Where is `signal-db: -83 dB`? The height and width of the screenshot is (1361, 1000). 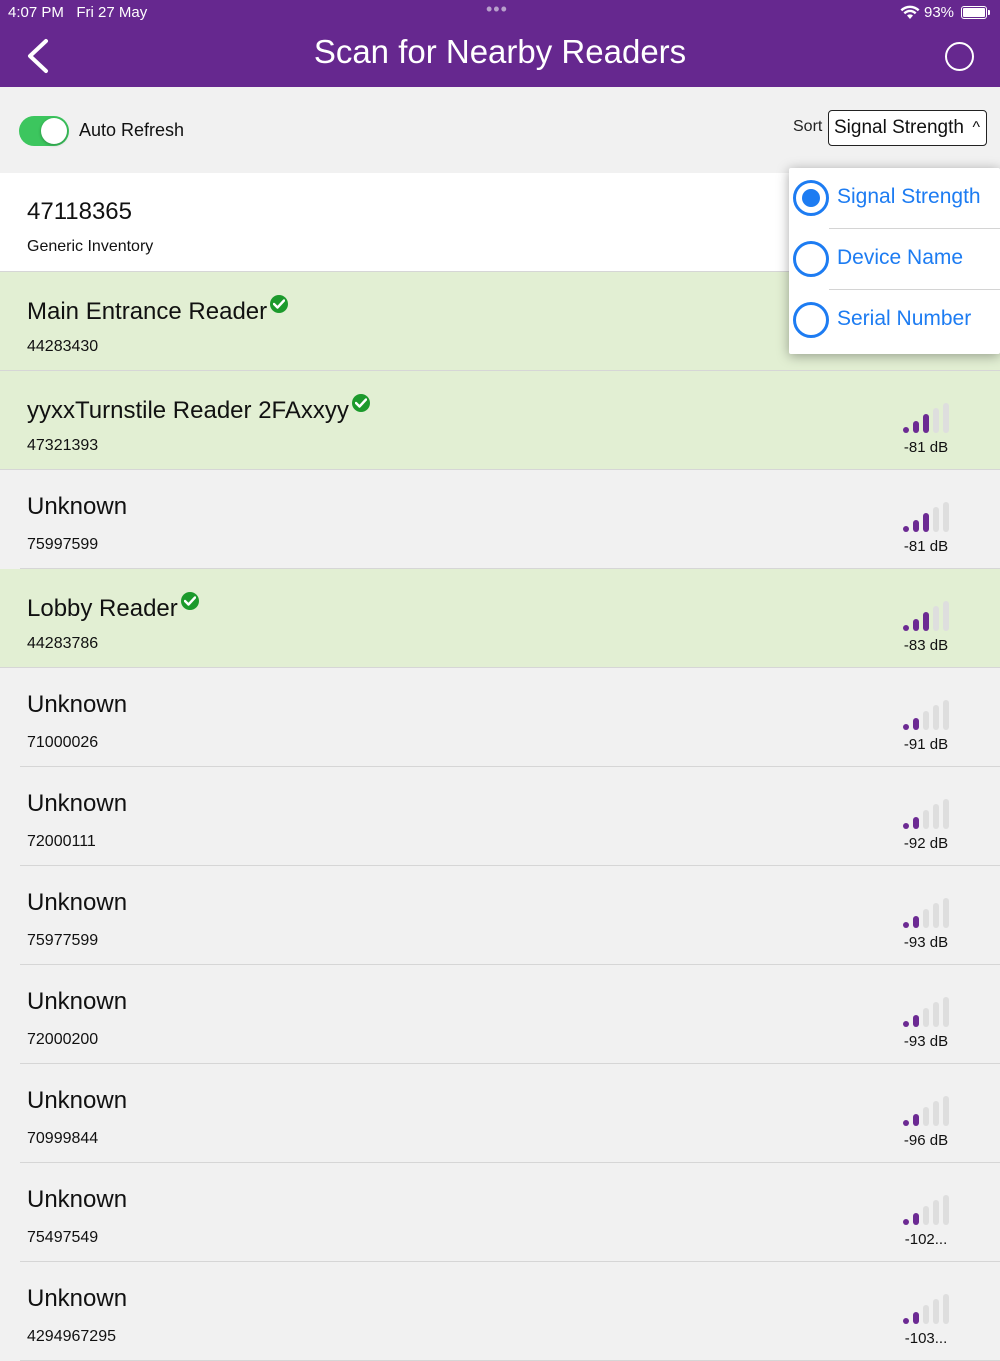
signal-db: -83 dB is located at coordinates (926, 645).